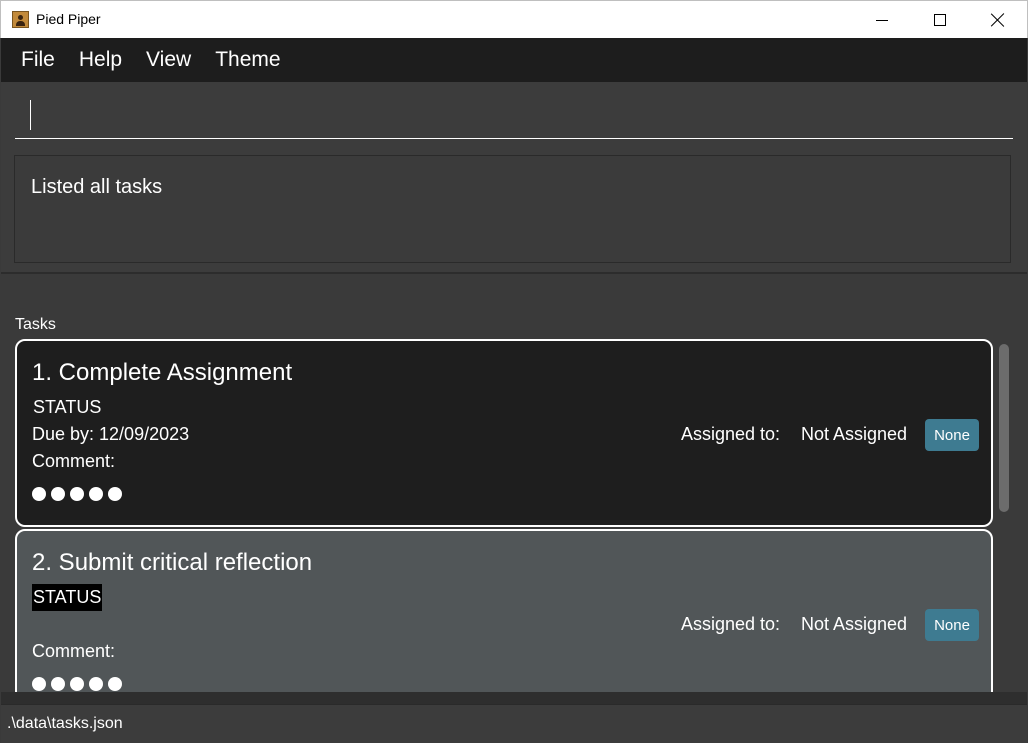 The image size is (1028, 743). I want to click on menu-bar: File Help View Theme, so click(514, 60).